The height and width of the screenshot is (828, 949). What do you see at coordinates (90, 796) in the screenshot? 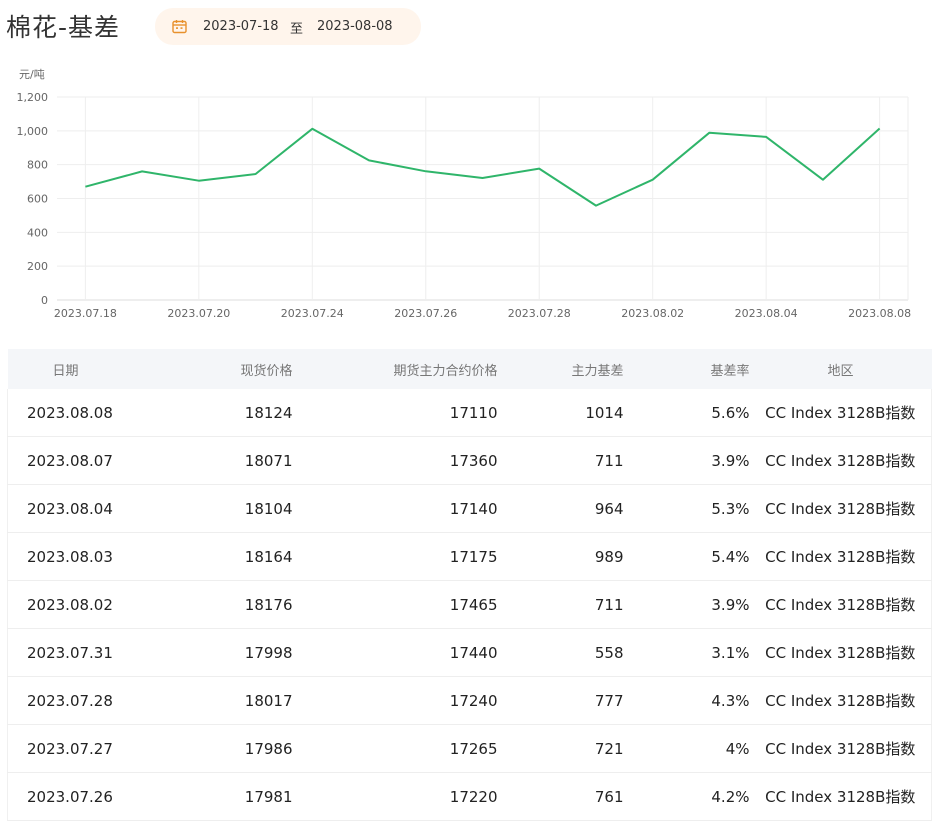
I see `cell-date: 2023.07.26` at bounding box center [90, 796].